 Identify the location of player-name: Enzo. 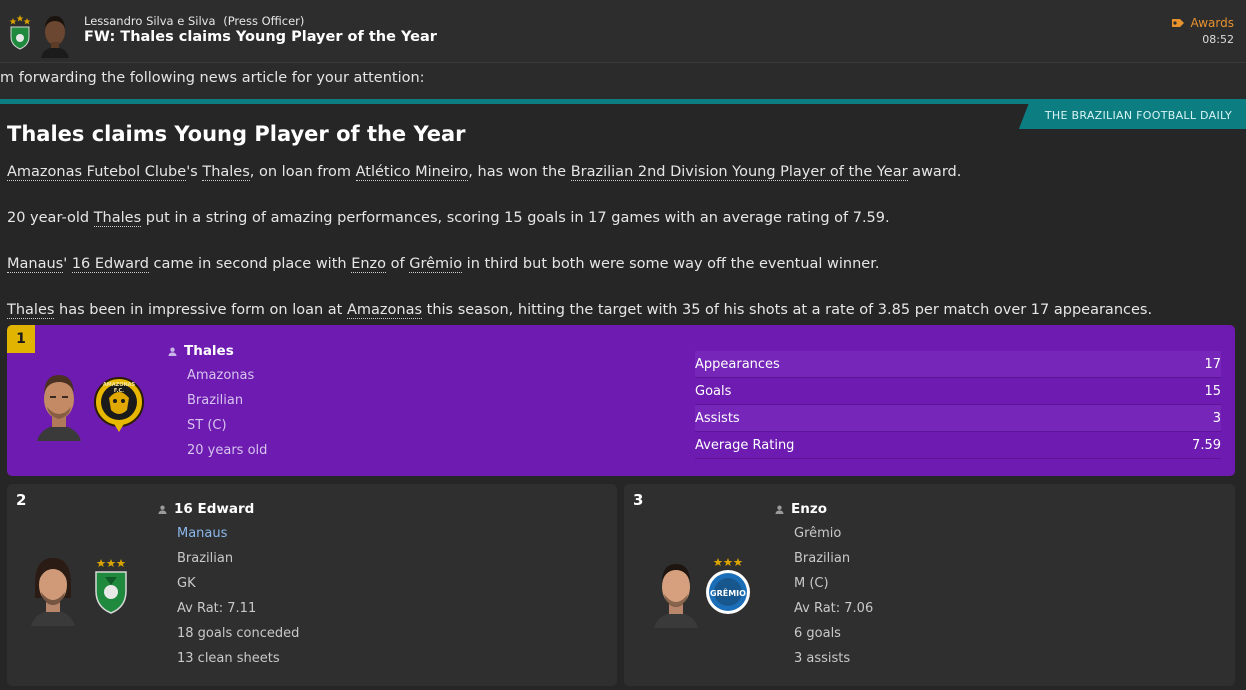
(801, 509).